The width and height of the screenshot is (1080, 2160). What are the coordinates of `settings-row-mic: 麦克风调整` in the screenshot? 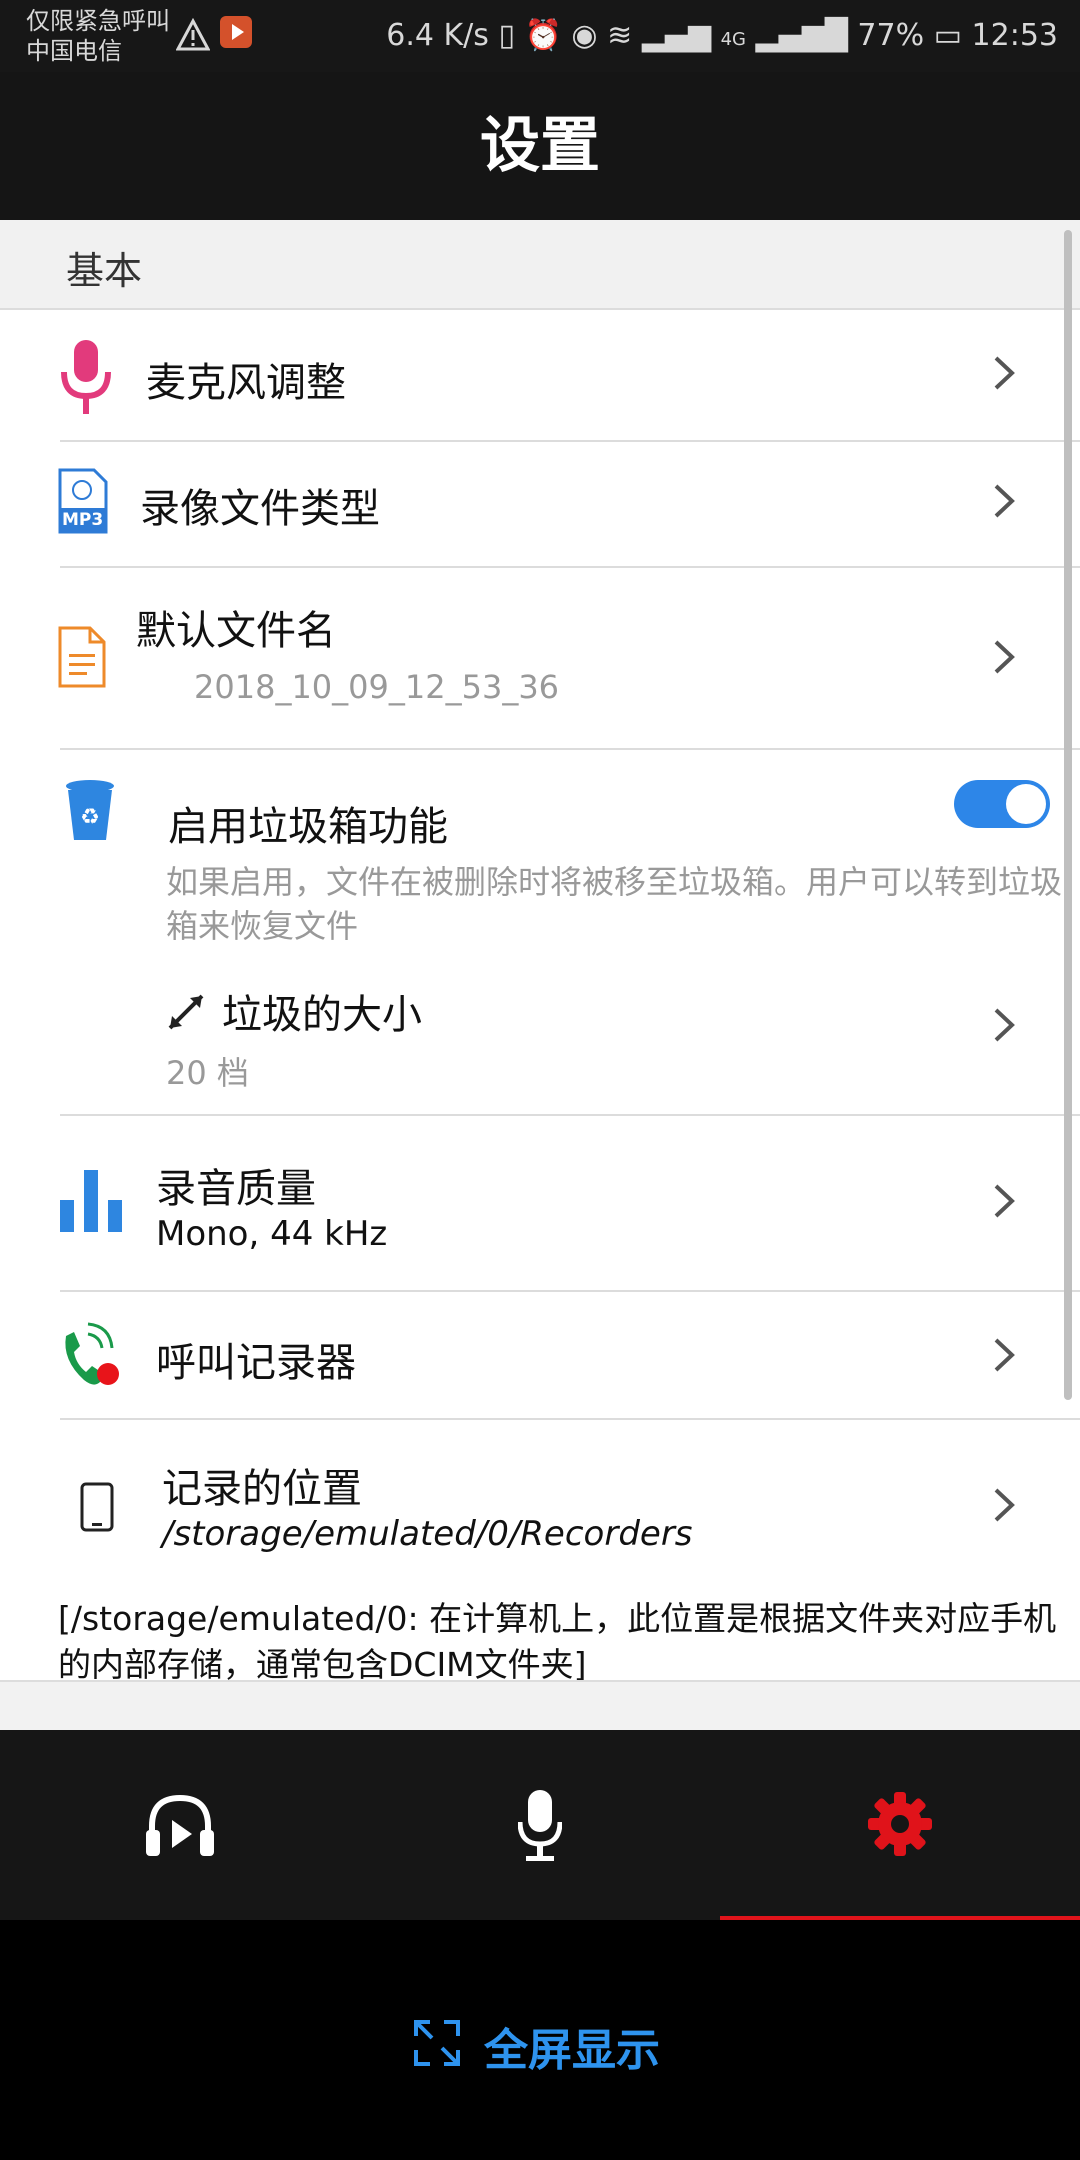 It's located at (540, 375).